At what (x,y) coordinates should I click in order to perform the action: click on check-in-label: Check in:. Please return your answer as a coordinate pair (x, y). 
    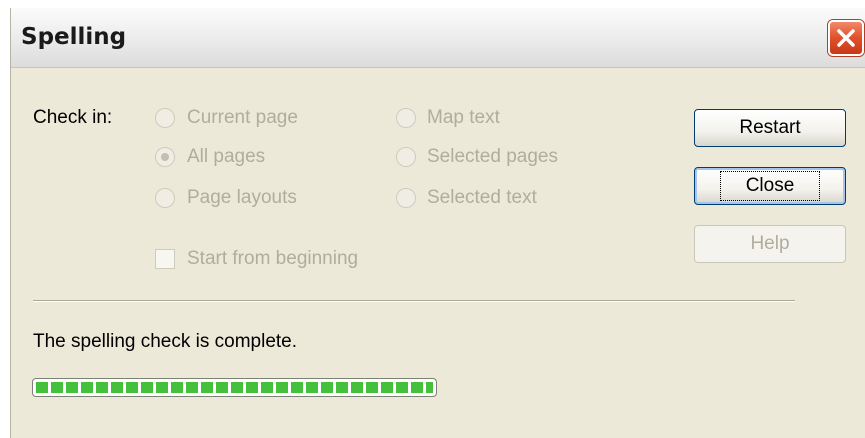
    Looking at the image, I should click on (73, 117).